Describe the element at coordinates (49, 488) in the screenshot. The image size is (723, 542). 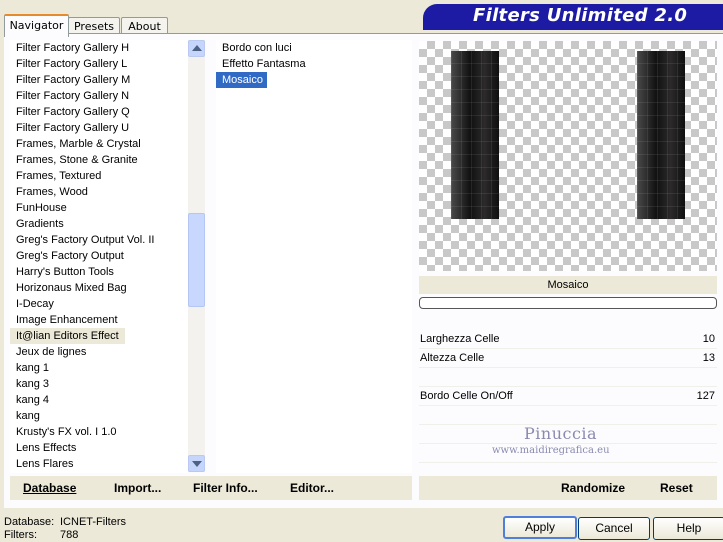
I see `database-button: Database` at that location.